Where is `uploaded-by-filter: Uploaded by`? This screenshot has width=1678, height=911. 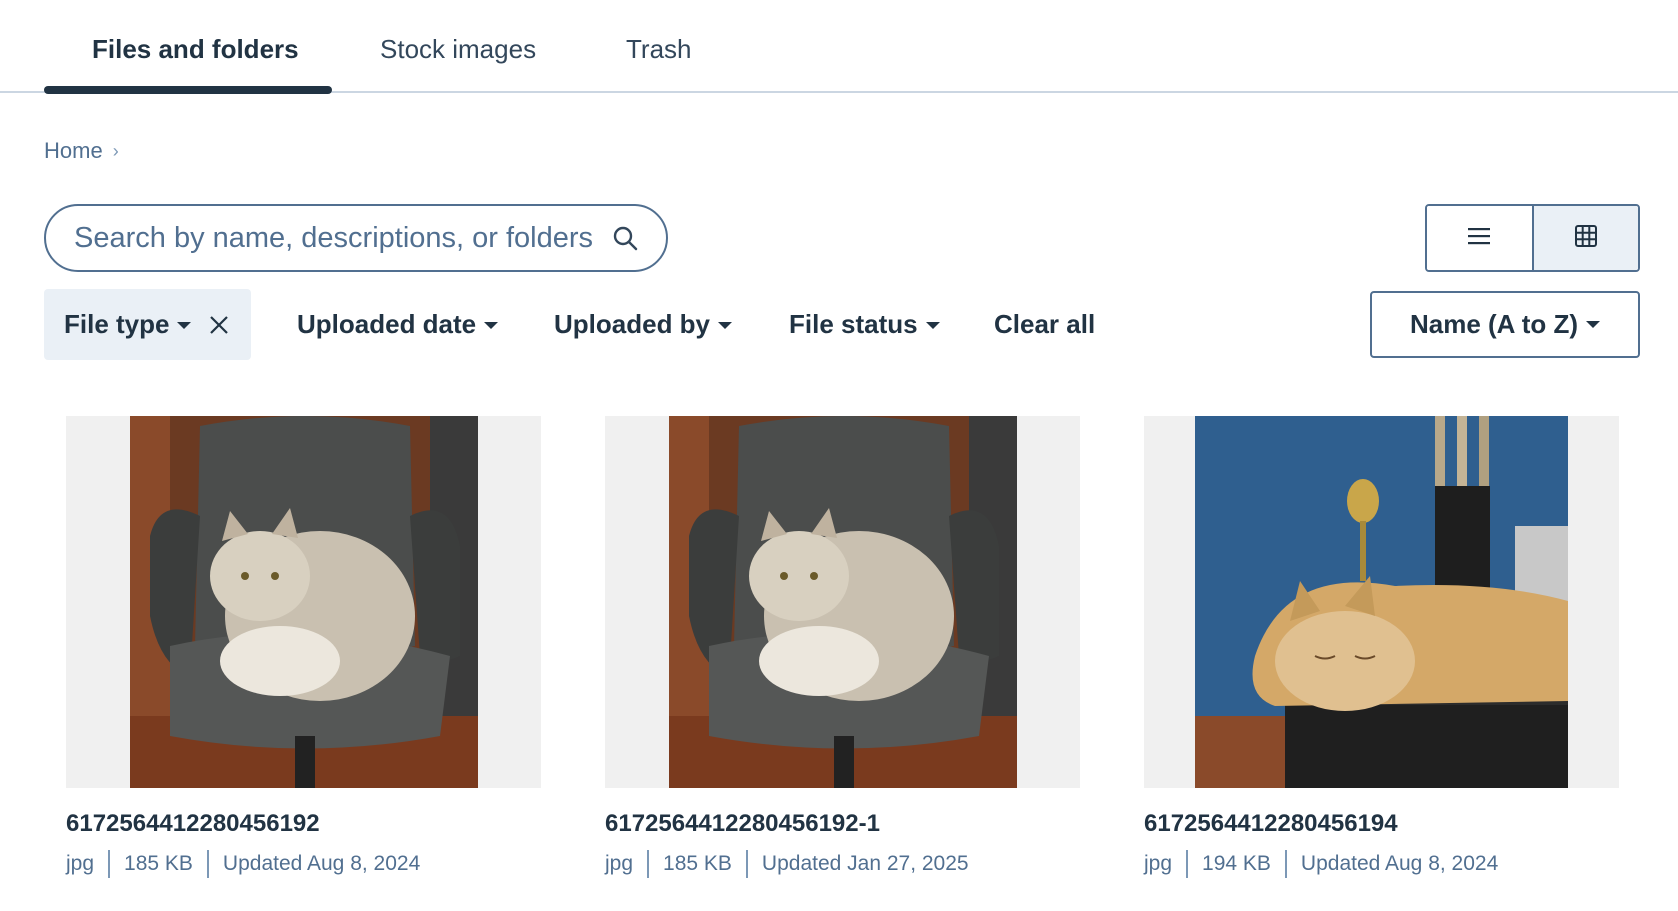 uploaded-by-filter: Uploaded by is located at coordinates (643, 324).